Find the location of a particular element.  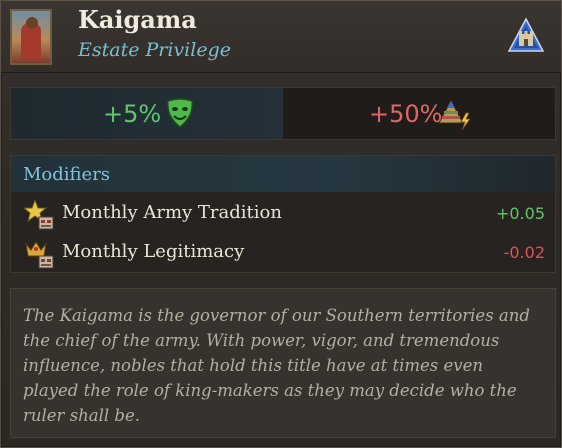

legitimacy-crown-icon is located at coordinates (39, 255).